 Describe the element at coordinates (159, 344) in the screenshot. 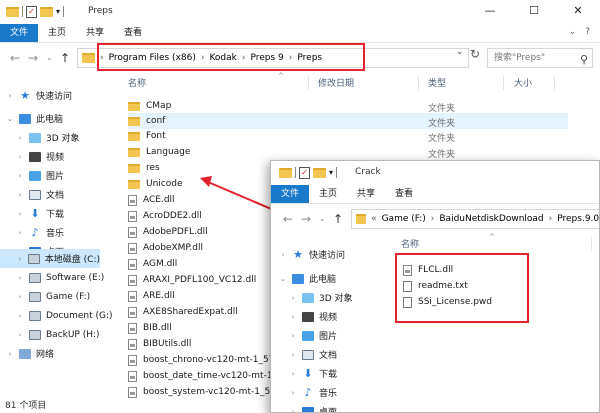

I see `file-row: BIBUtils.dll` at that location.